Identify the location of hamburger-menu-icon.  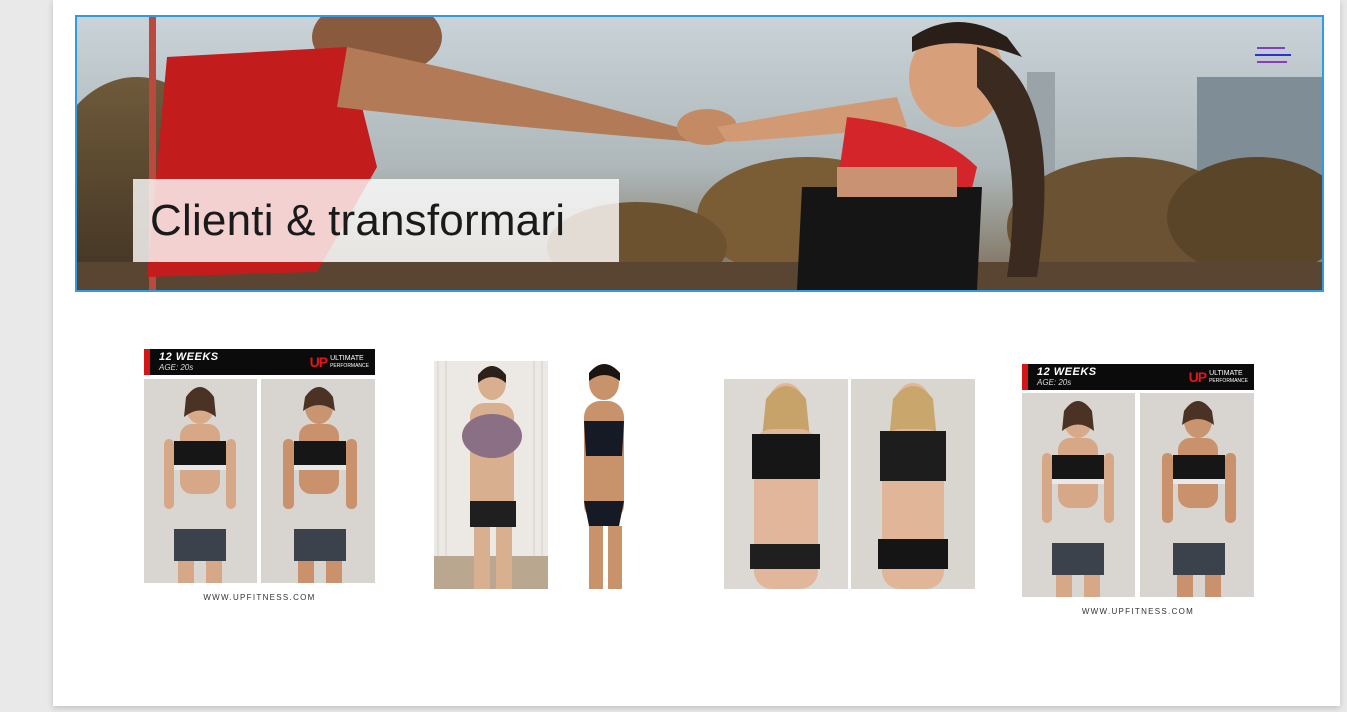
(1272, 56).